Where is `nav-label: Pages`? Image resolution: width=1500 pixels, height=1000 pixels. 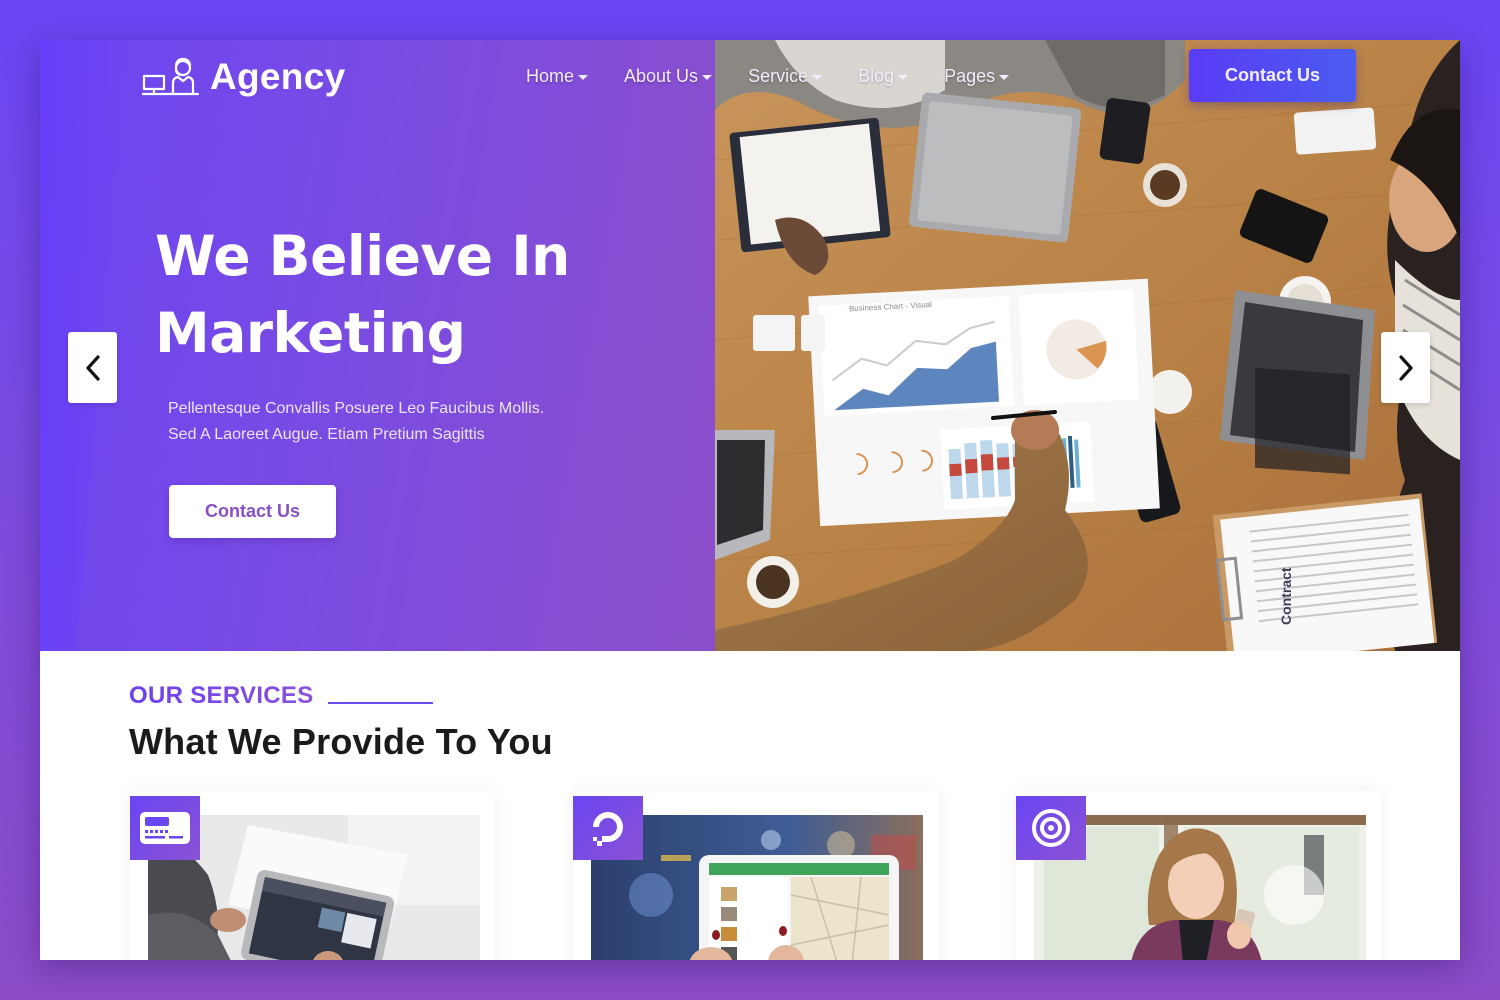
nav-label: Pages is located at coordinates (970, 76).